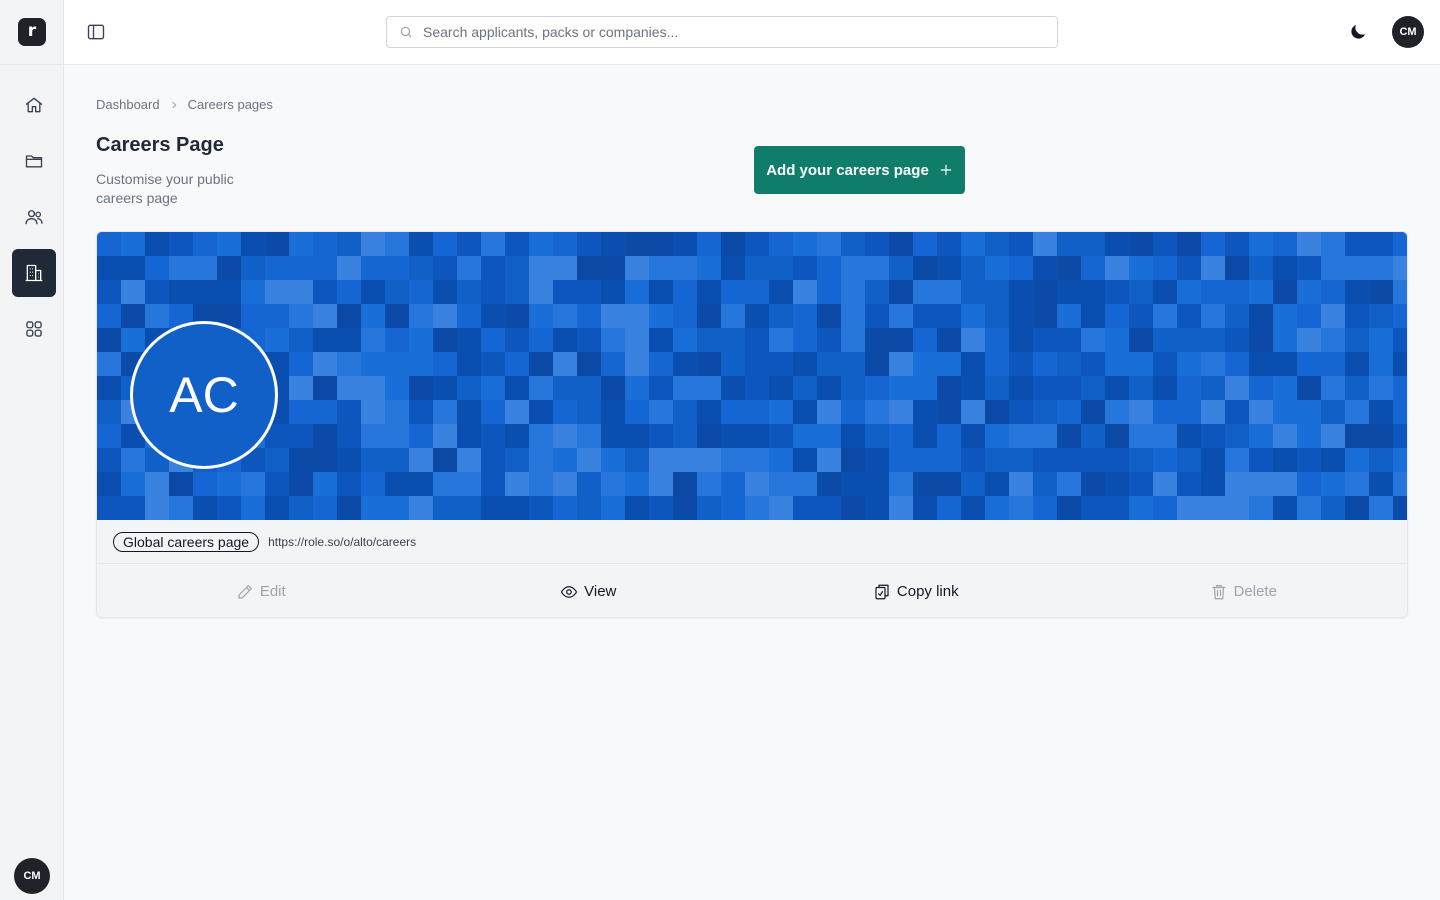 This screenshot has width=1440, height=900. What do you see at coordinates (204, 395) in the screenshot?
I see `company-logo: AC` at bounding box center [204, 395].